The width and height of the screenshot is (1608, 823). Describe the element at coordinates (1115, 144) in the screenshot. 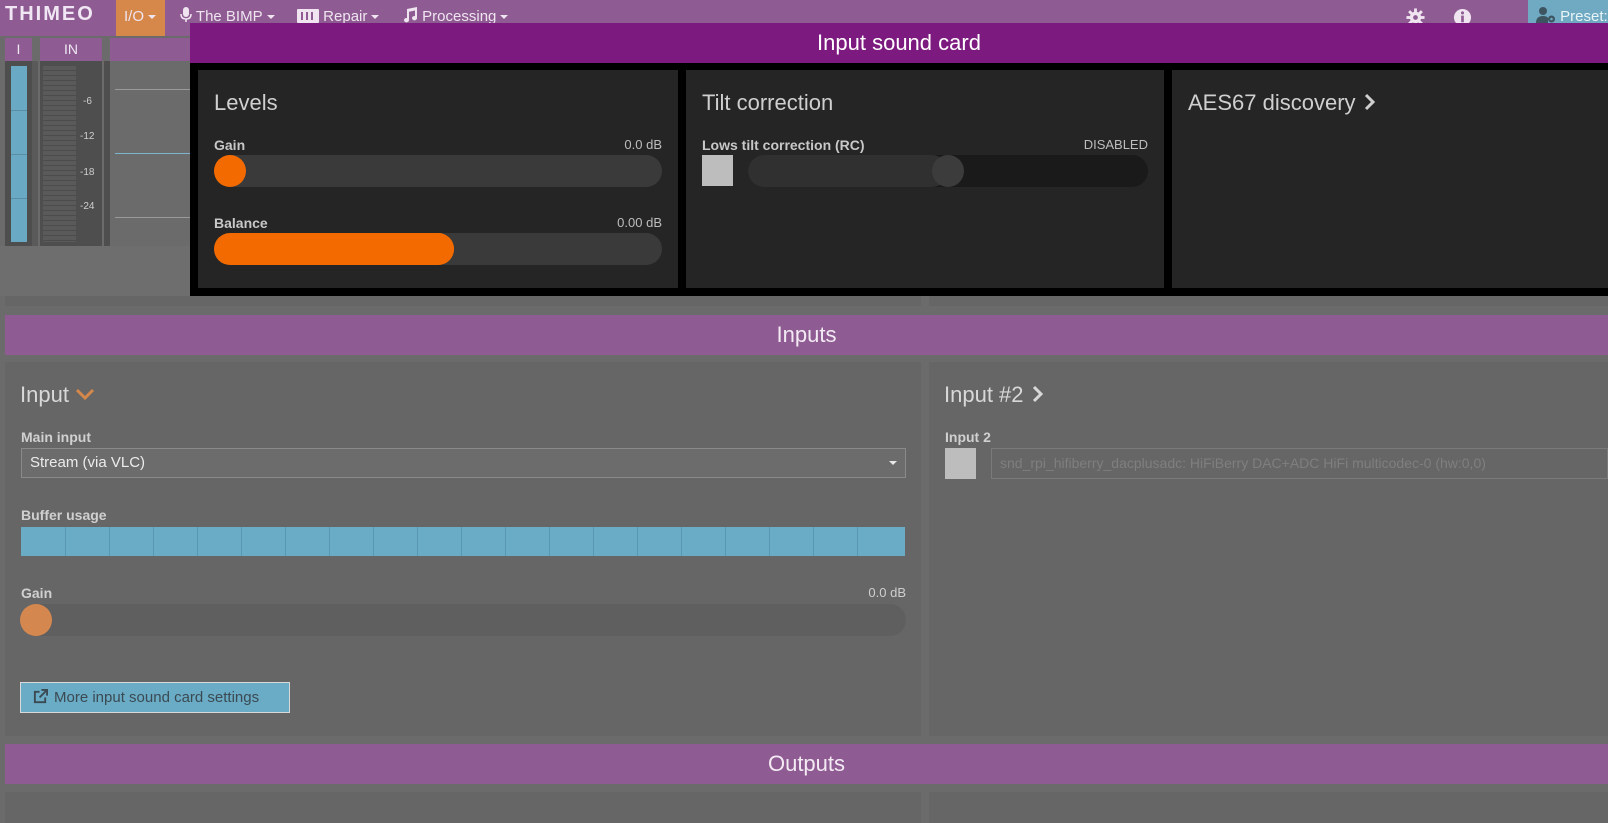

I see `lows-tilt-status: DISABLED` at that location.